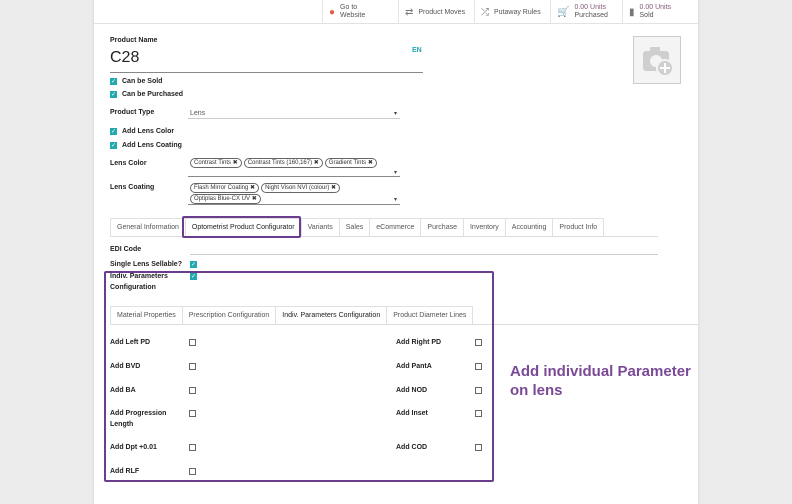 This screenshot has height=504, width=792. I want to click on add-lens-coating-checkbox: ✓, so click(113, 145).